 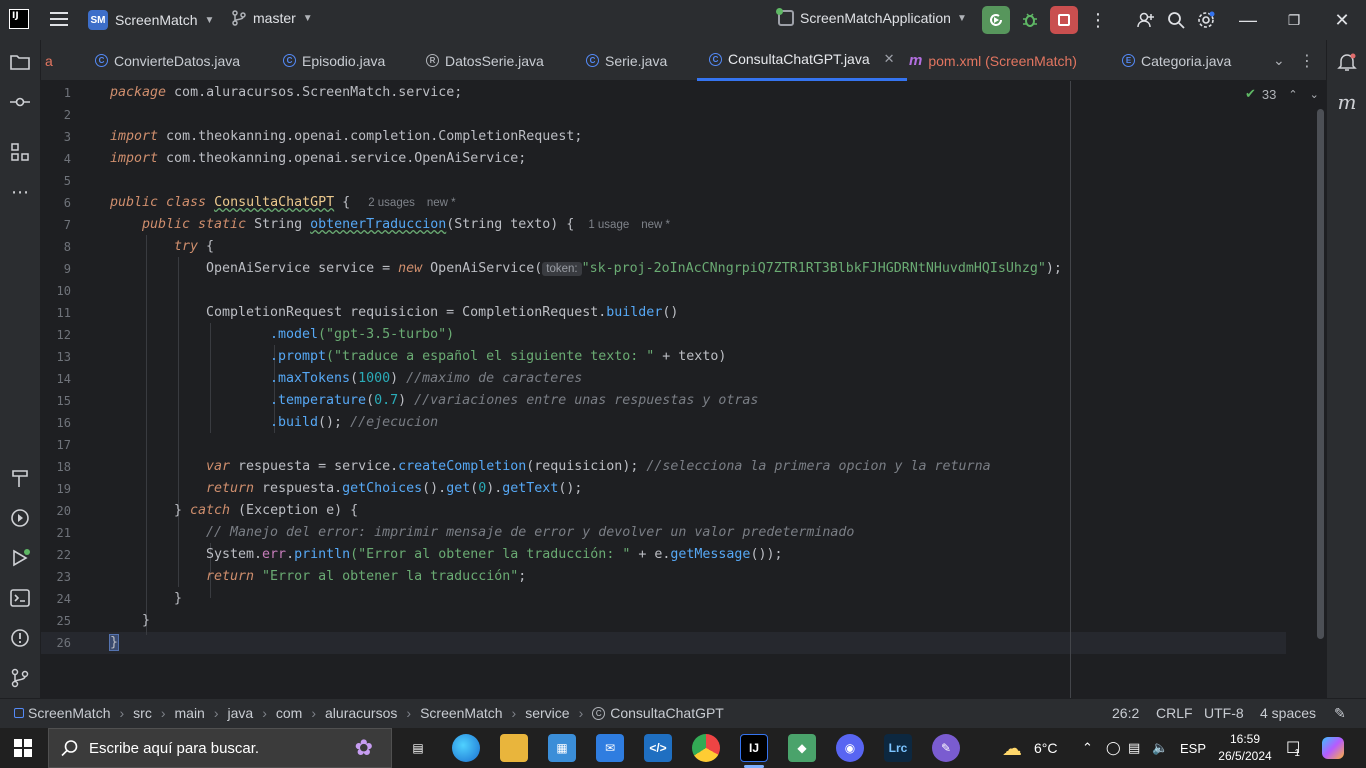 I want to click on close-tab-icon: ✕, so click(x=889, y=59).